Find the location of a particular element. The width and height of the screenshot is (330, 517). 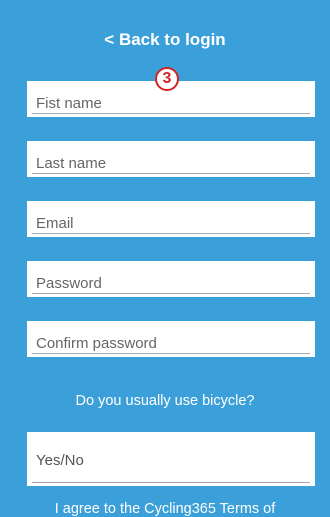

first-name-underline is located at coordinates (171, 113).